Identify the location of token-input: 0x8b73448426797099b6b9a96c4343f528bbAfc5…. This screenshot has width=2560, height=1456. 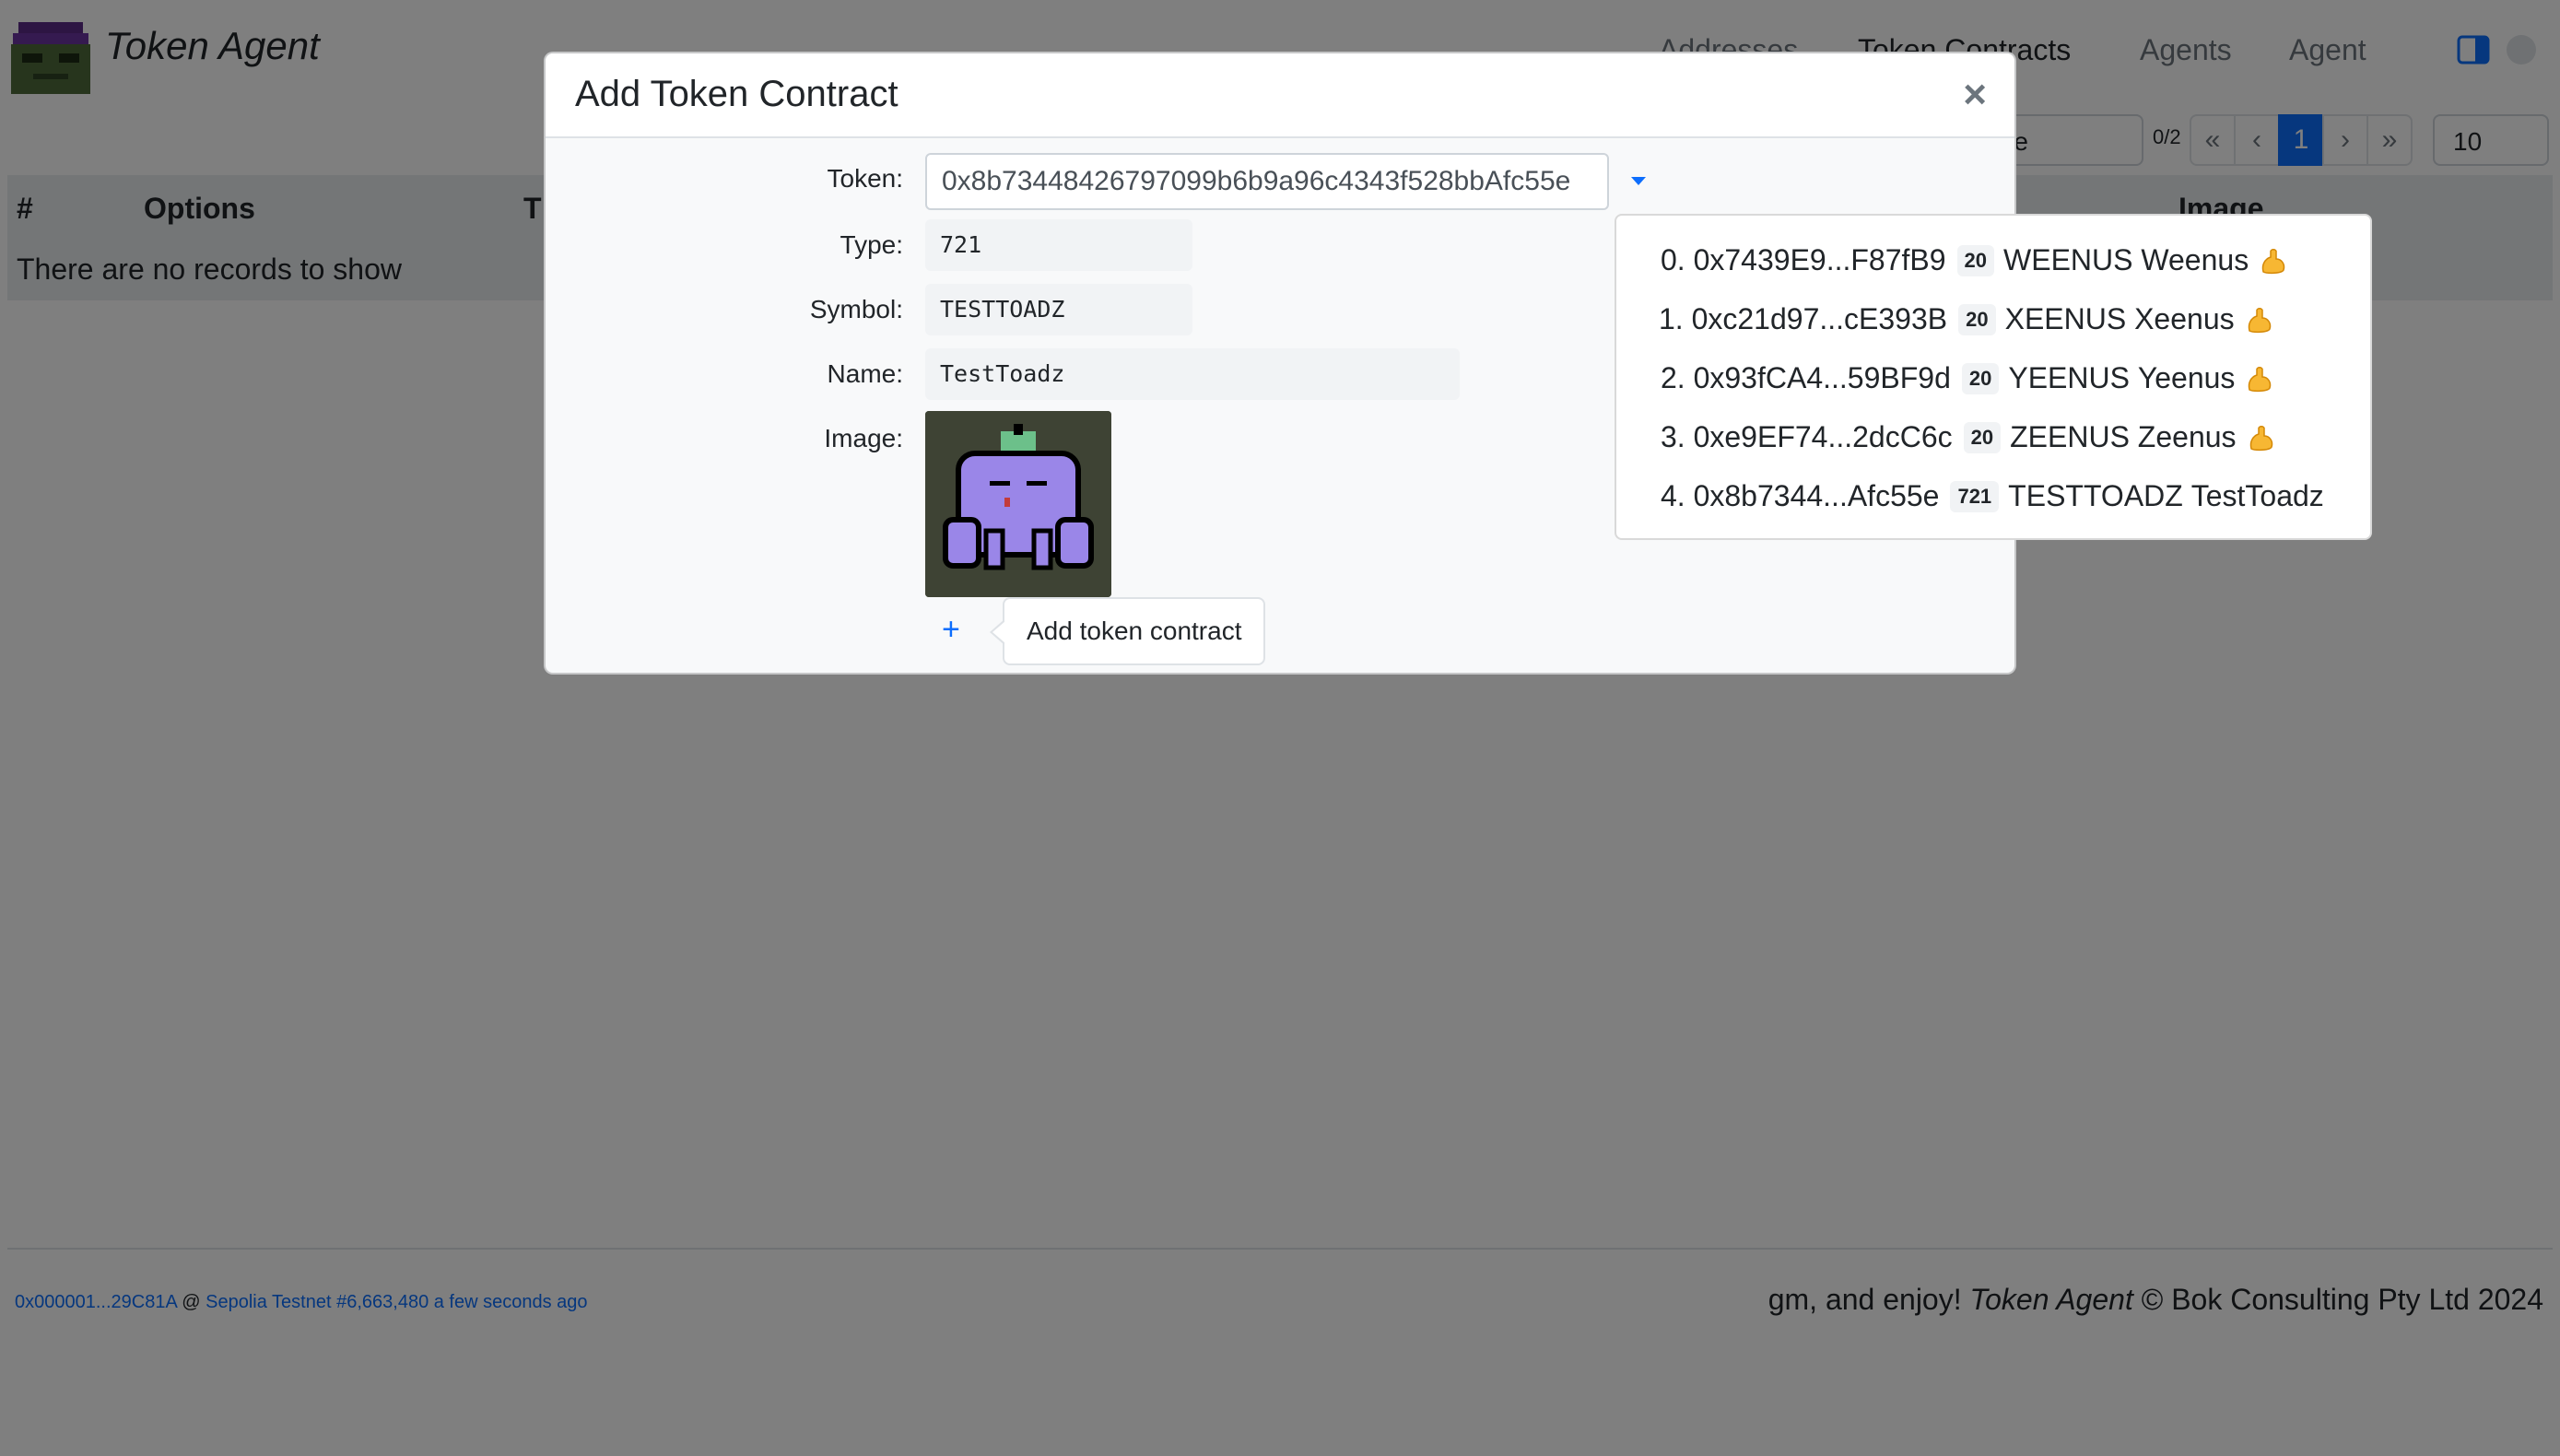
(1267, 181).